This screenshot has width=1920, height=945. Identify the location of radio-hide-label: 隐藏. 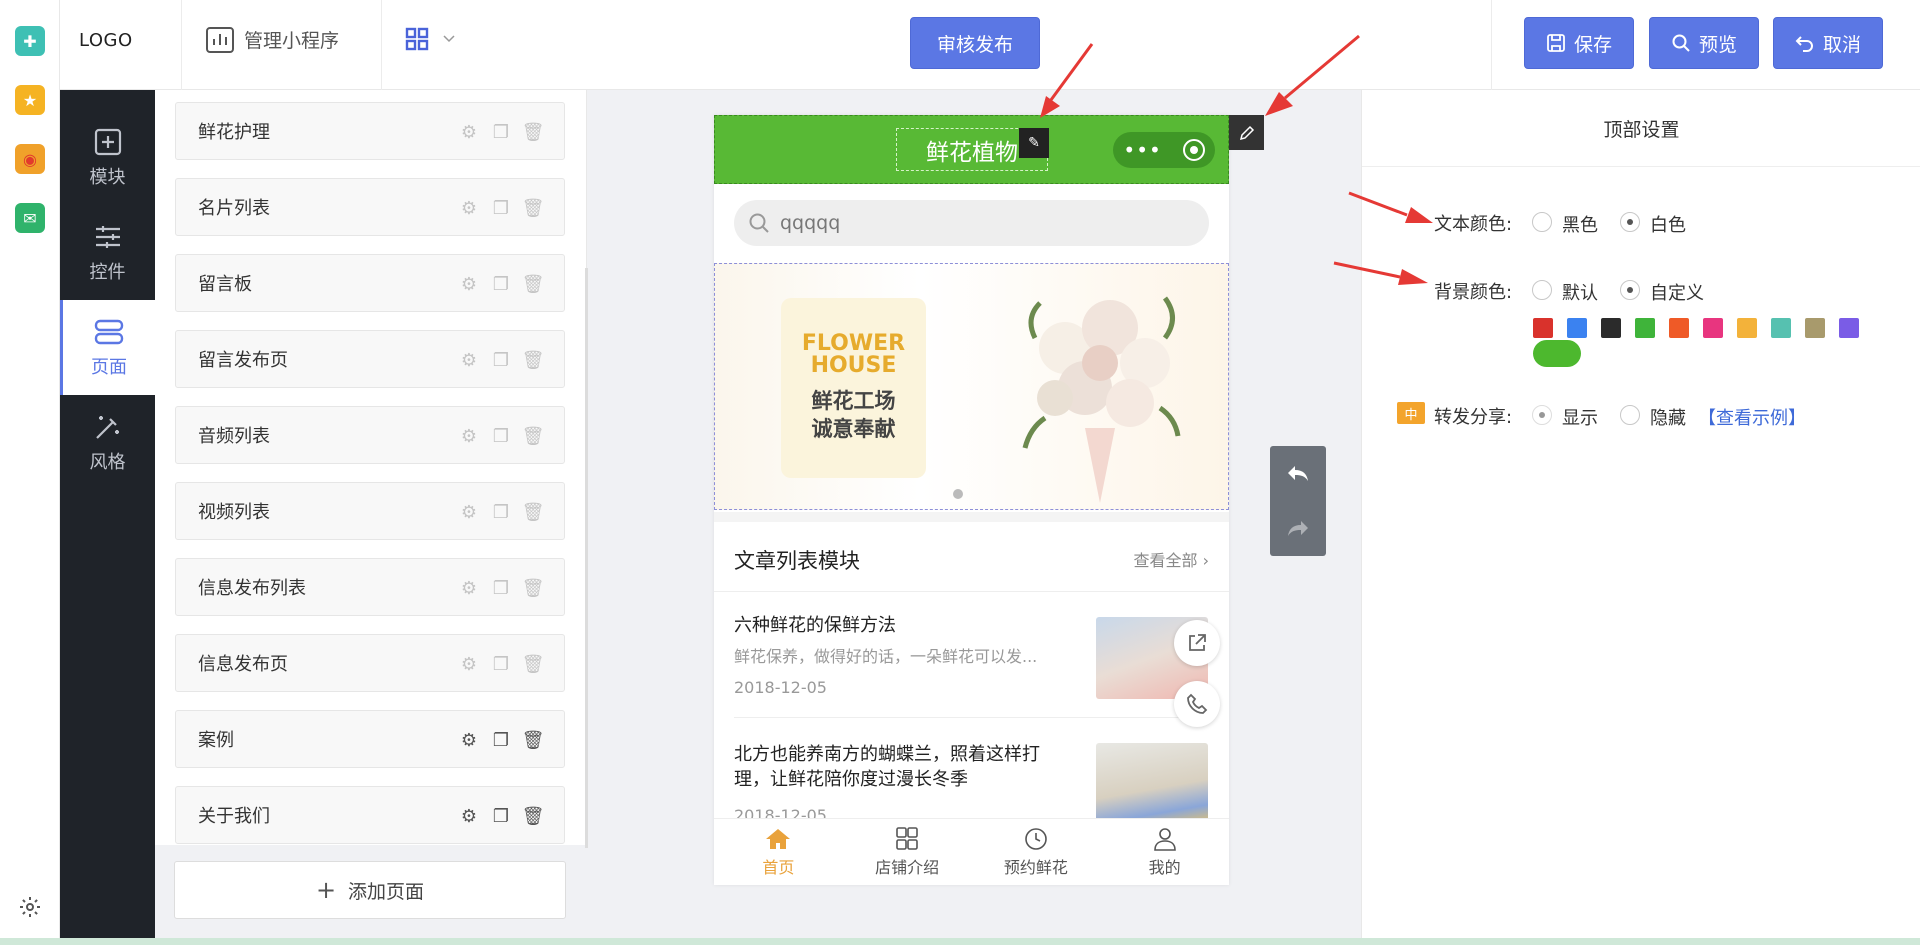
(1668, 418).